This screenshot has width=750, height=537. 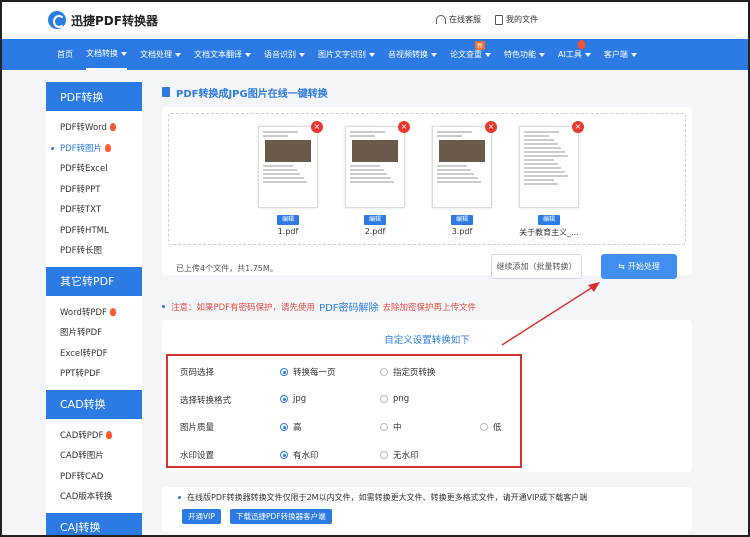 I want to click on sidebar-item: PDF转HTML, so click(x=101, y=230).